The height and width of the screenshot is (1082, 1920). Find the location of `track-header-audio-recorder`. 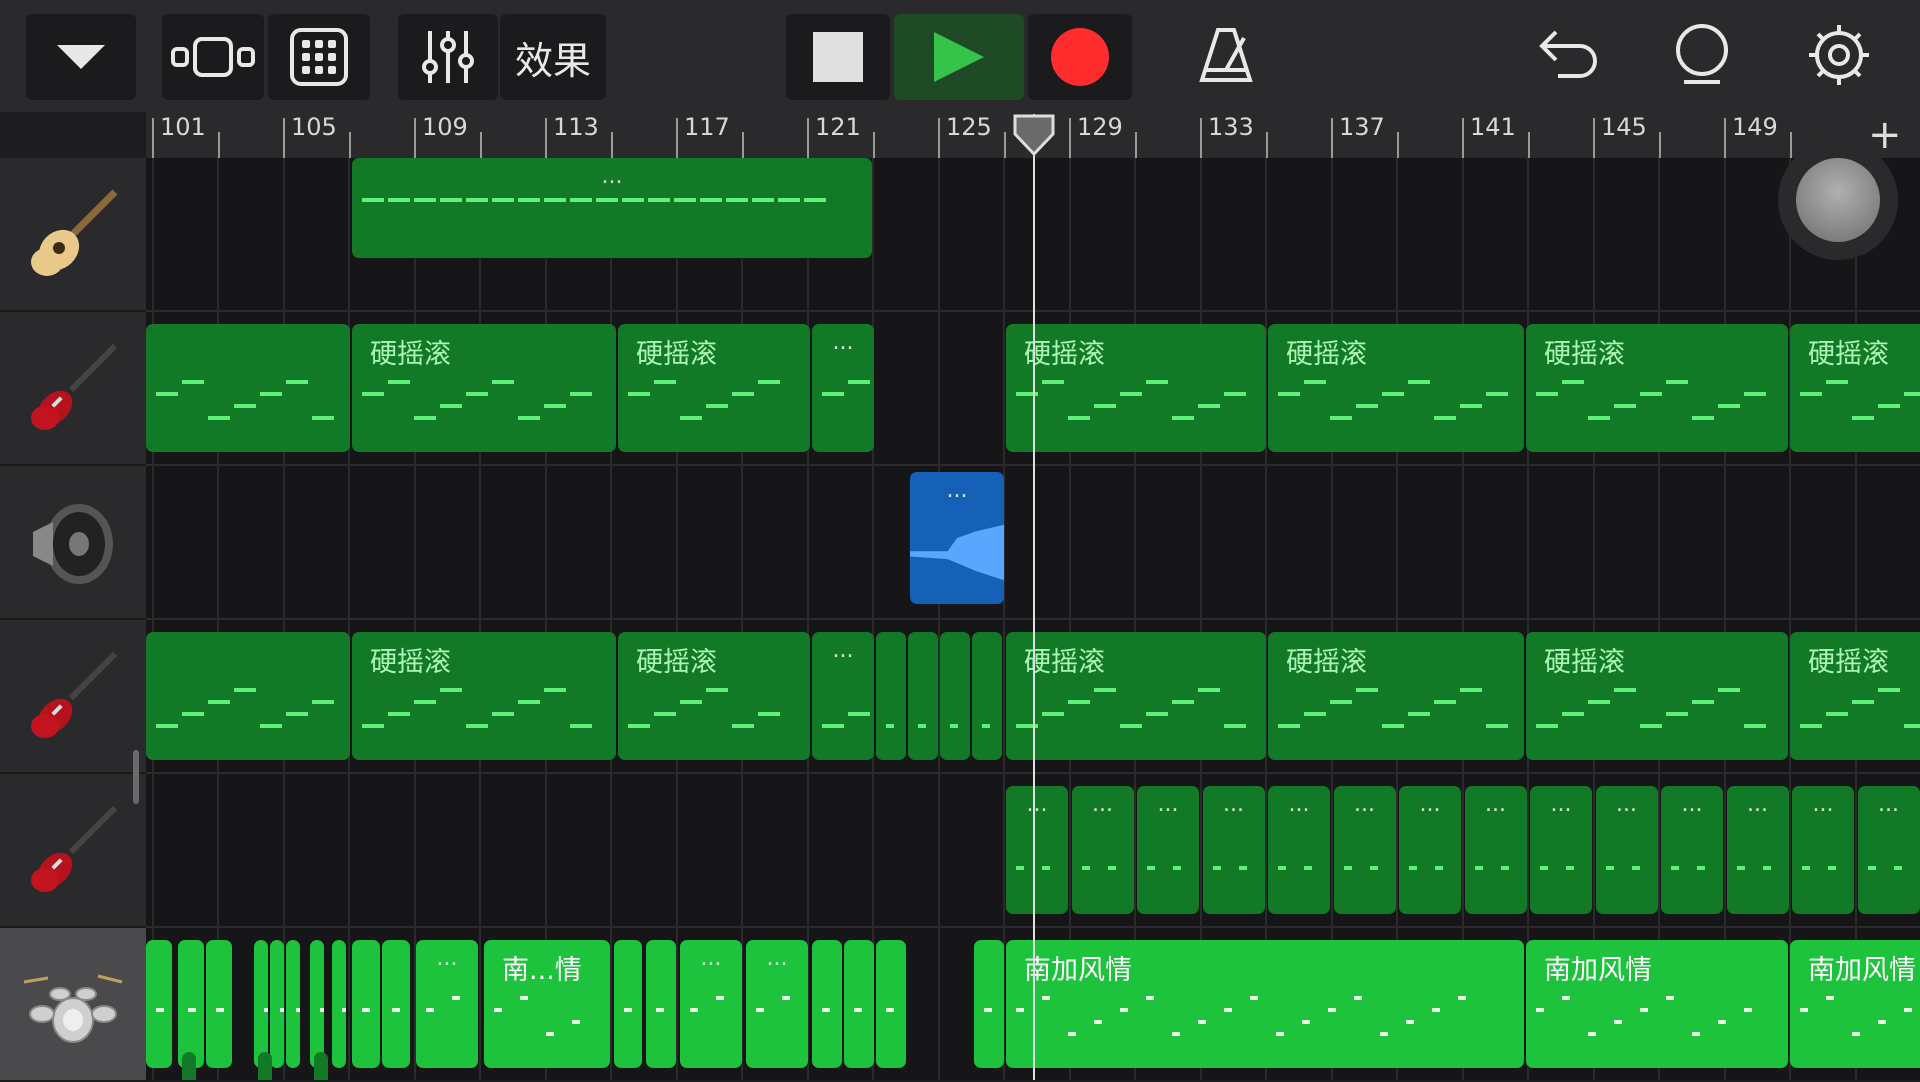

track-header-audio-recorder is located at coordinates (73, 543).